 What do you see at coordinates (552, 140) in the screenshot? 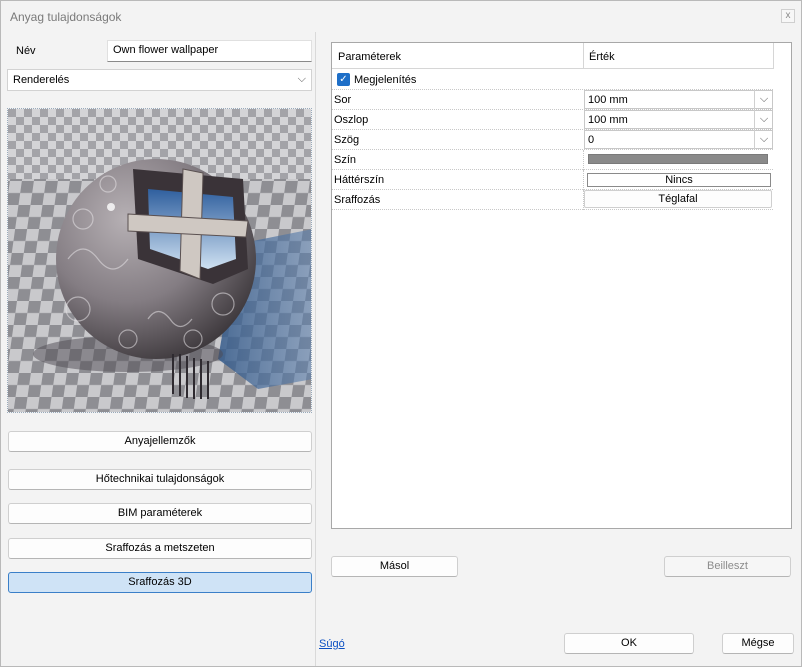
I see `property-row-angle: Szög 0 ⌵` at bounding box center [552, 140].